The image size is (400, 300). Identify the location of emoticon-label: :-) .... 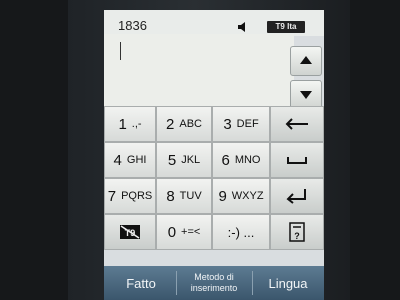
(241, 232).